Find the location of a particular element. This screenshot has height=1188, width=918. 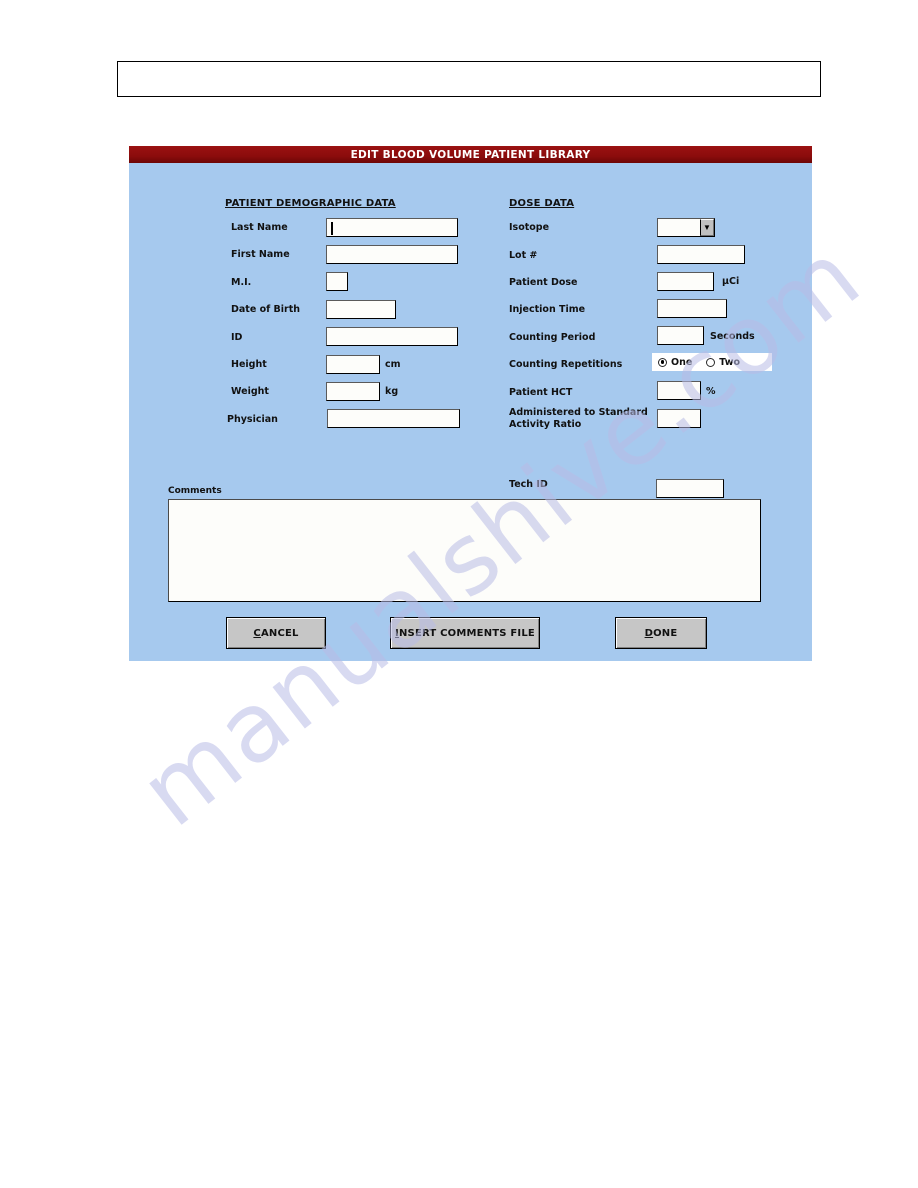

height-input is located at coordinates (353, 364).